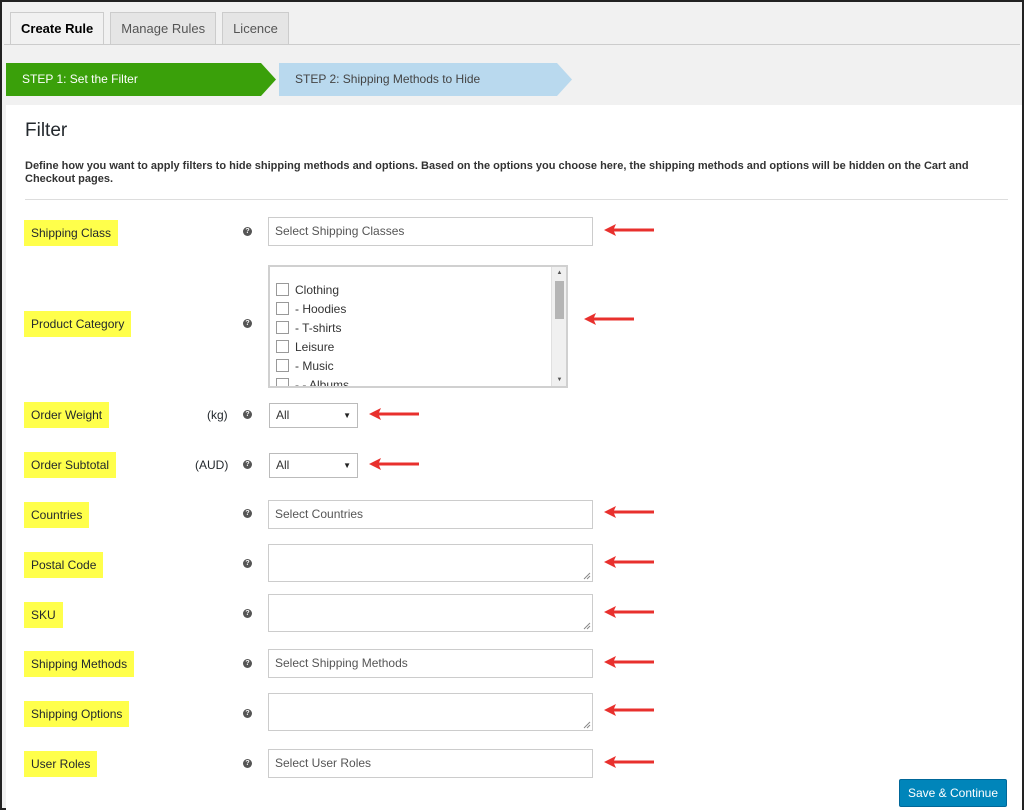 The image size is (1024, 810). I want to click on page-title: Filter, so click(46, 130).